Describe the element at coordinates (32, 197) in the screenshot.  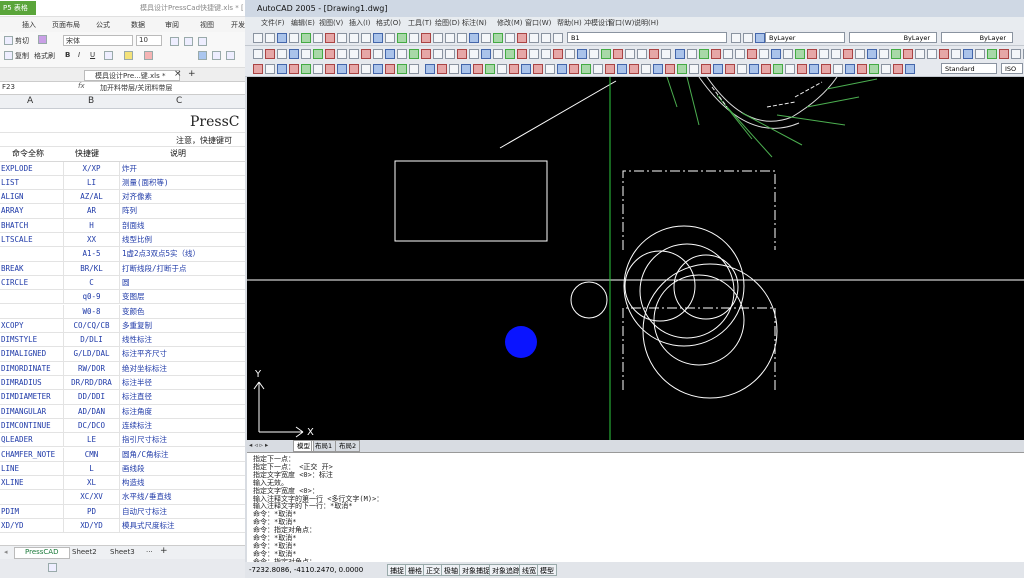
I see `cell-command: ALIGN` at that location.